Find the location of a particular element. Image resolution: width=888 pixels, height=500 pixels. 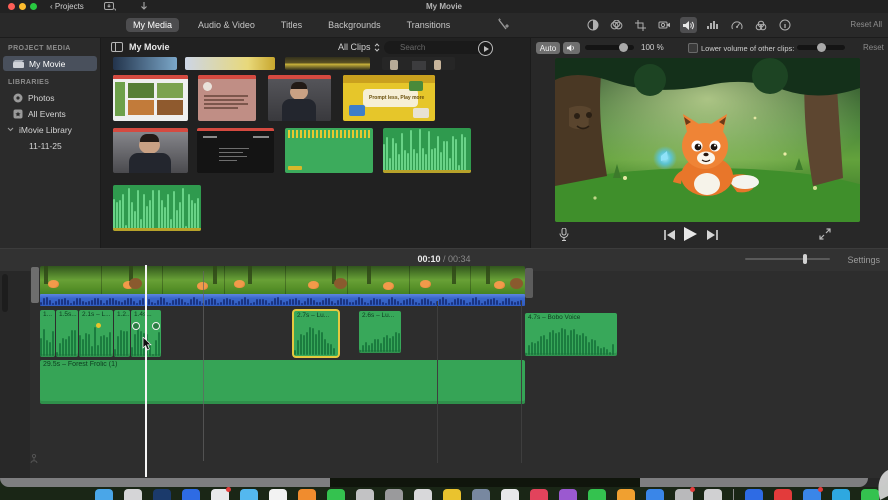

timeline-vertical-scrollbar is located at coordinates (5, 293).